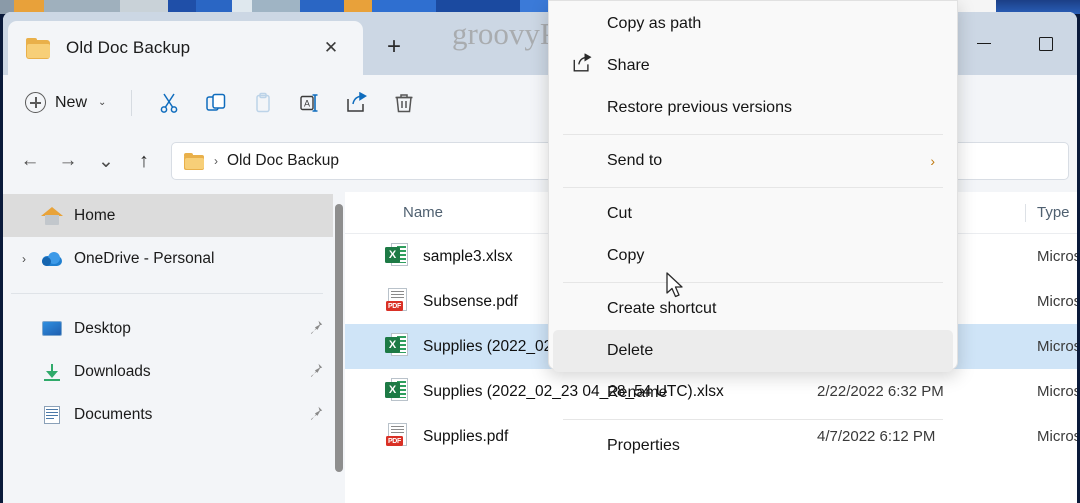 The image size is (1080, 503). I want to click on desktop-icon, so click(52, 329).